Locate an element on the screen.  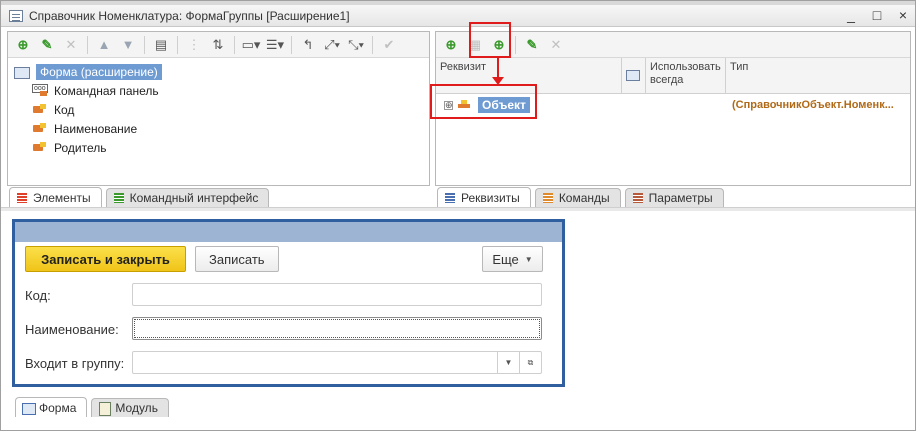
close-button: × is located at coordinates (903, 15).